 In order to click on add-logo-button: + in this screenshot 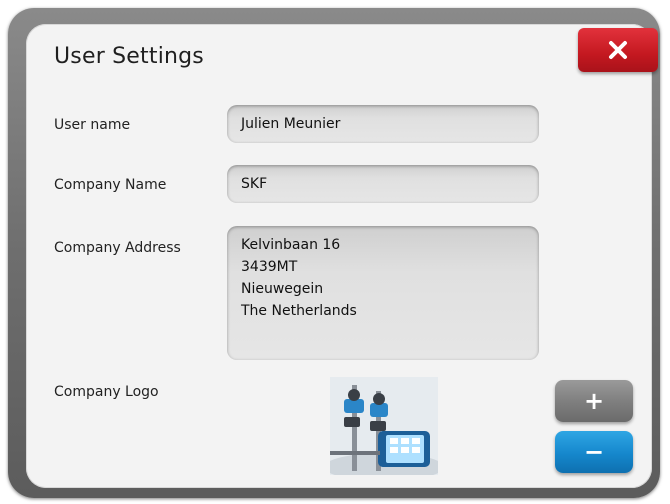, I will do `click(594, 401)`.